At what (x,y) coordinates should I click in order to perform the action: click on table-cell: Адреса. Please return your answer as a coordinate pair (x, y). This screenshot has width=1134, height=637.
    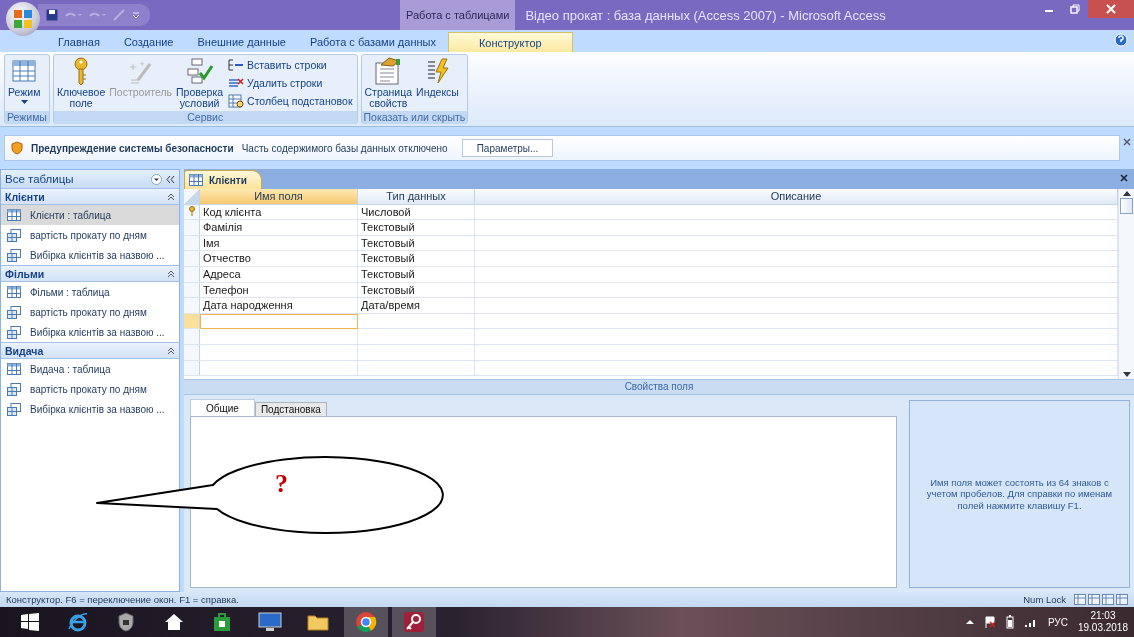
    Looking at the image, I should click on (279, 274).